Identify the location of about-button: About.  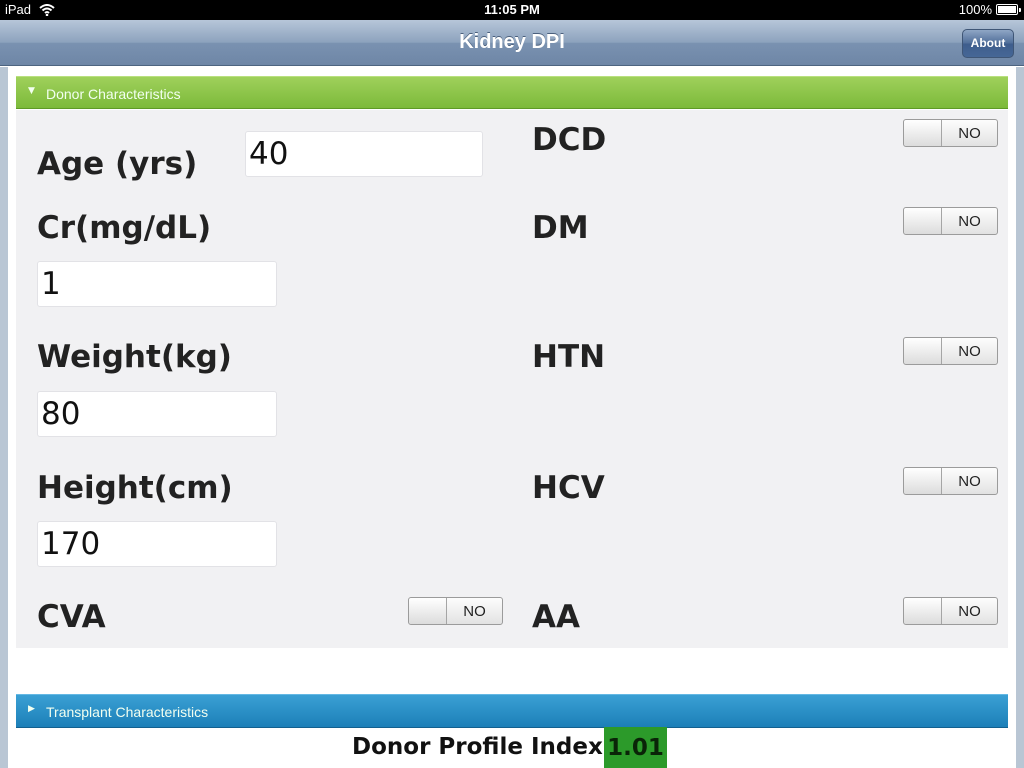
(988, 43).